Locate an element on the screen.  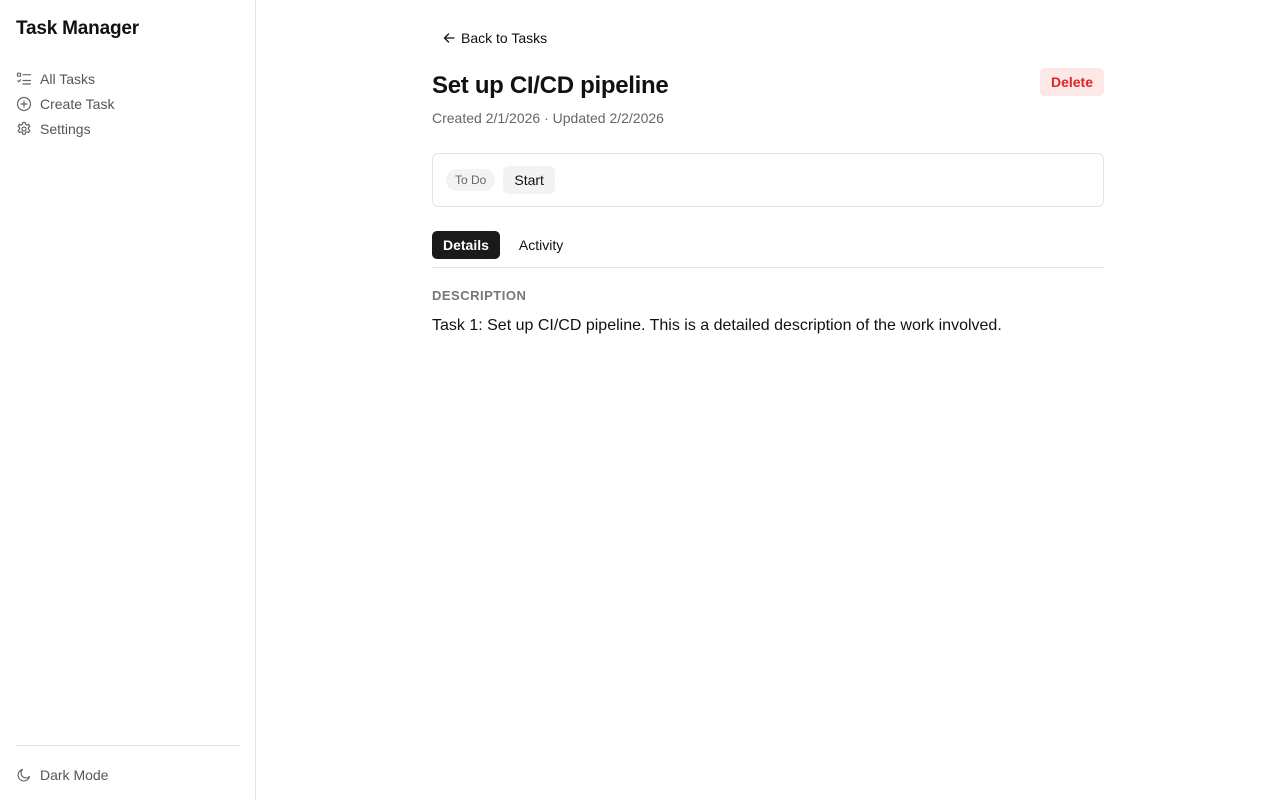
arrow-left-icon is located at coordinates (449, 38).